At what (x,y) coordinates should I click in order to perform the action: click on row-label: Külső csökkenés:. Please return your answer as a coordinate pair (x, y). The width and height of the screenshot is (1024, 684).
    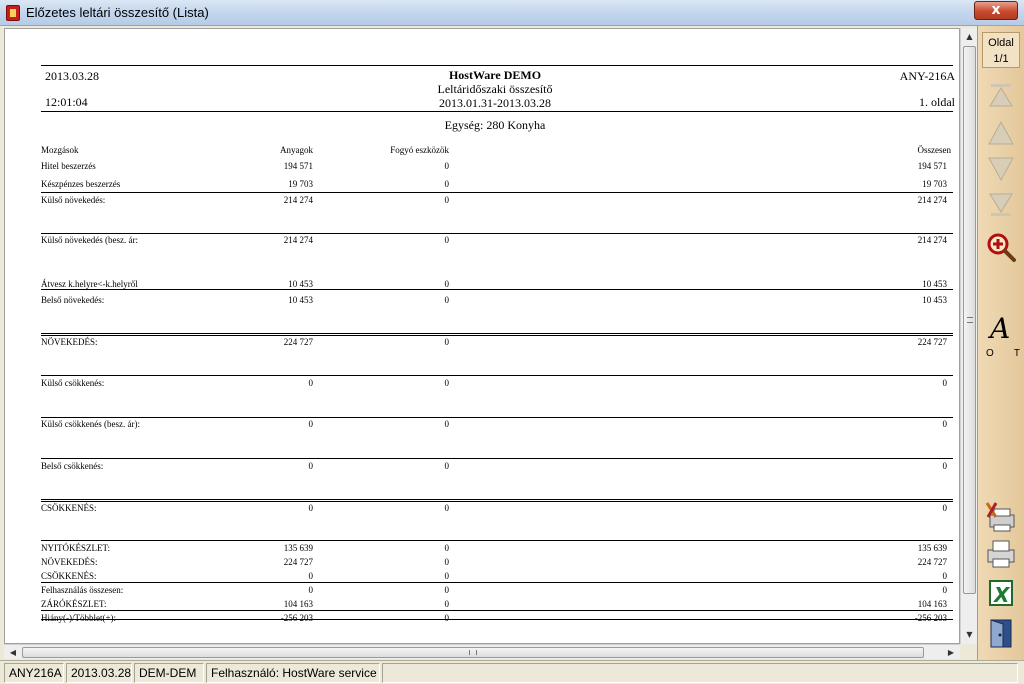
    Looking at the image, I should click on (73, 383).